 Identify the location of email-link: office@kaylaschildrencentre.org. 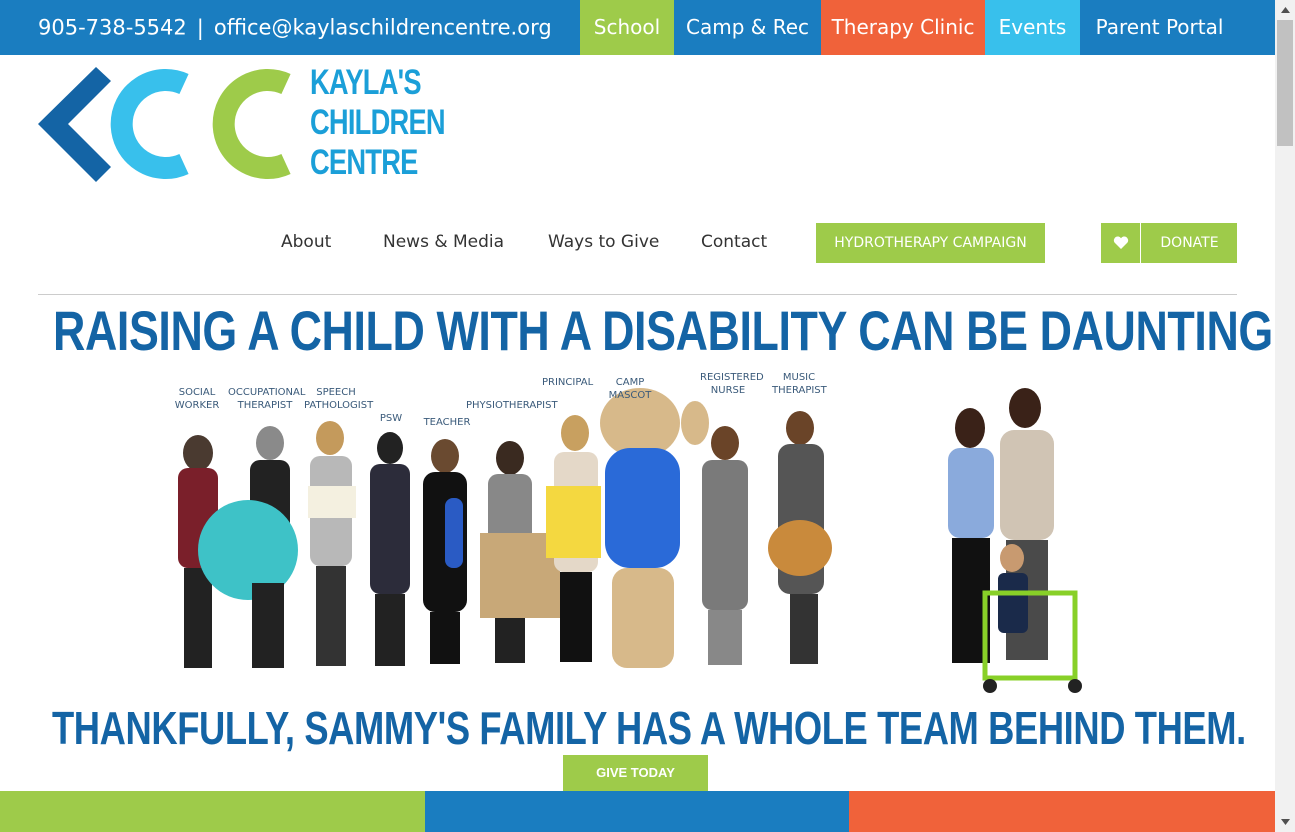
(383, 28).